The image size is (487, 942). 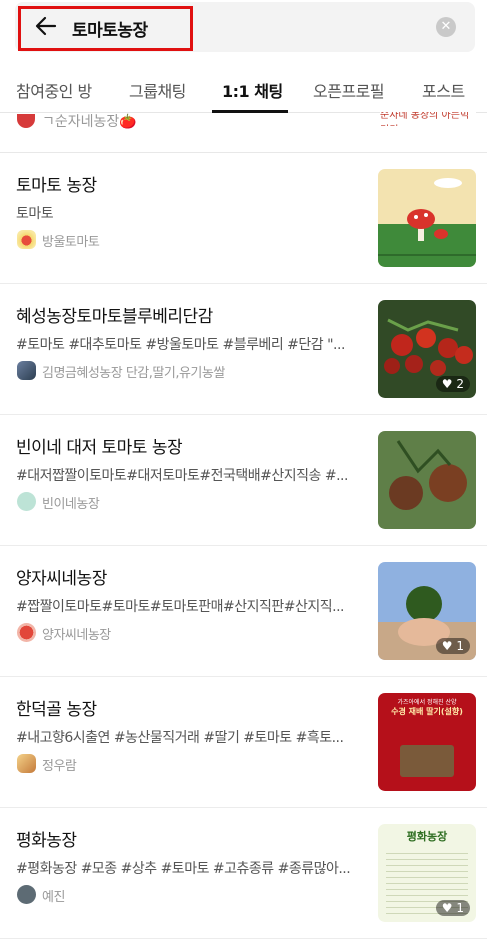 What do you see at coordinates (53, 897) in the screenshot?
I see `owner-name: 예진` at bounding box center [53, 897].